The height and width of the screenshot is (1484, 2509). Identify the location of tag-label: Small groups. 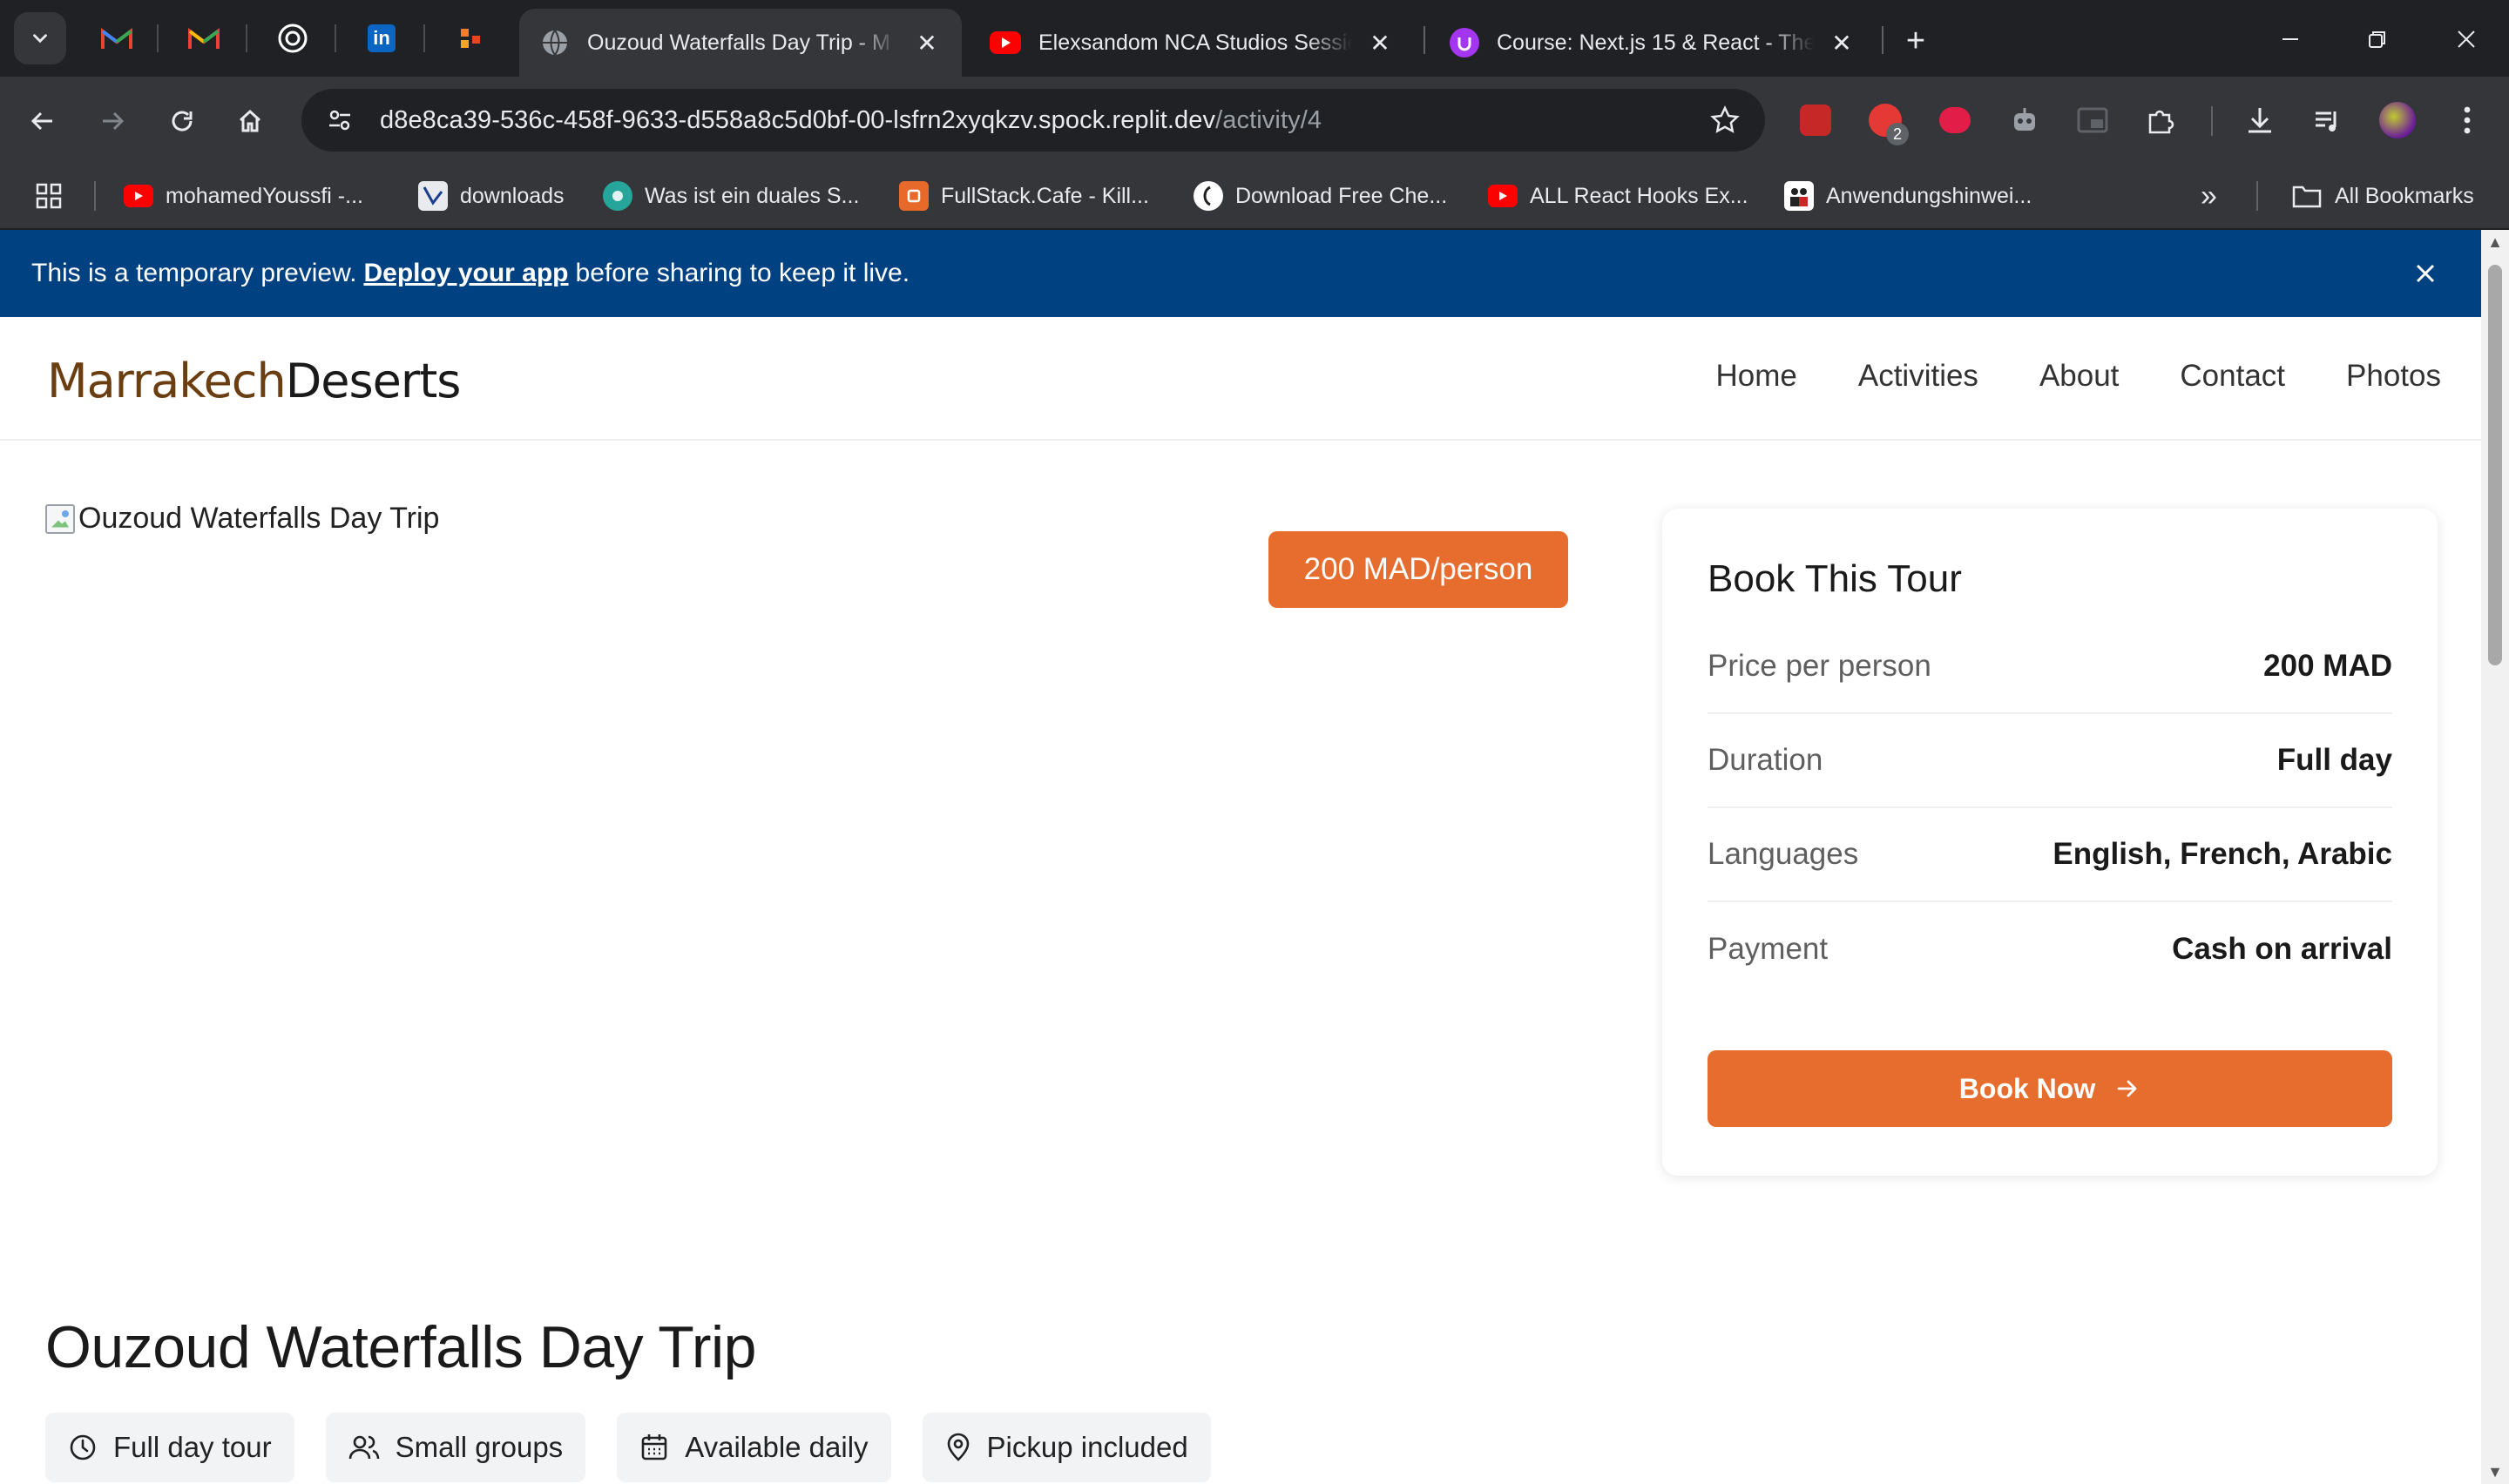
(479, 1447).